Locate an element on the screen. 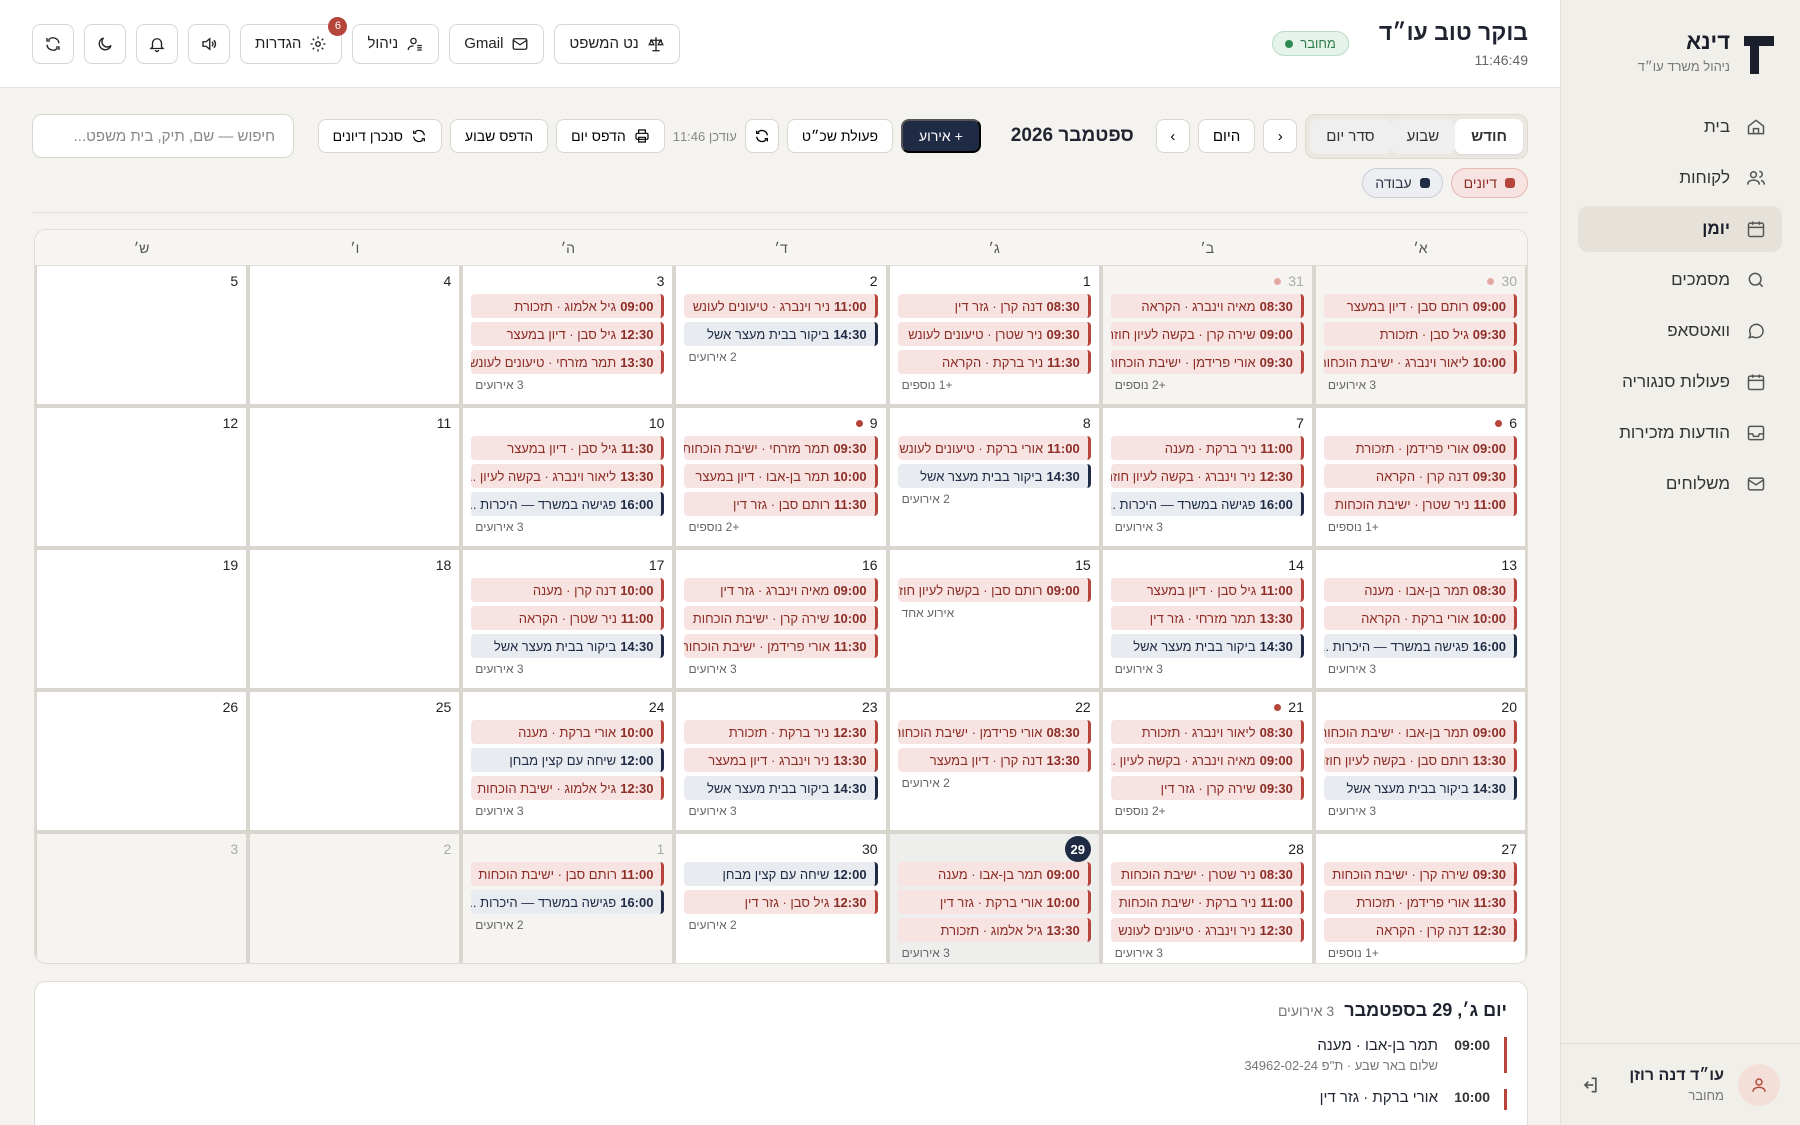 The image size is (1800, 1125). day-cell: 18 is located at coordinates (355, 619).